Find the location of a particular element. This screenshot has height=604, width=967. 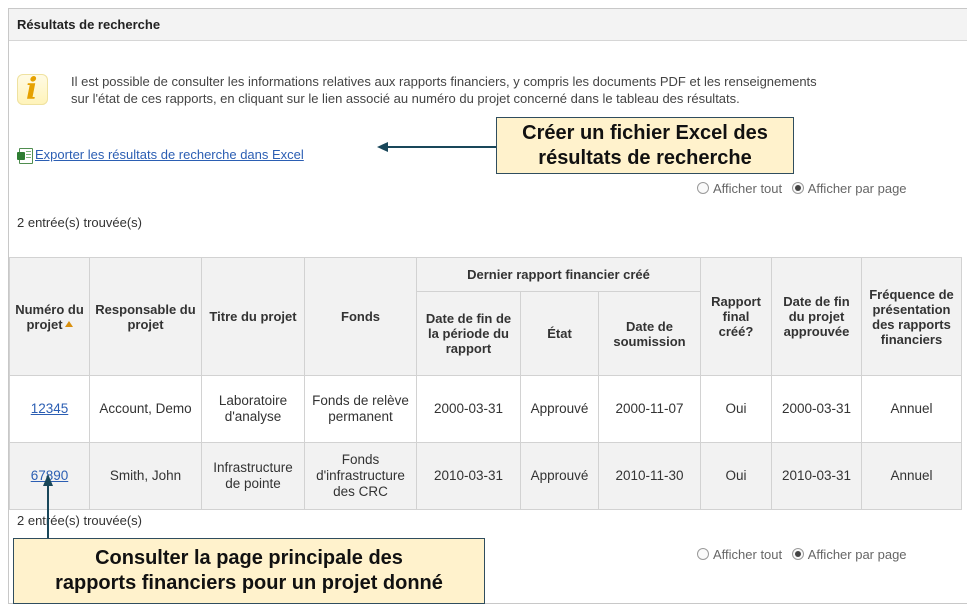

cell-manager: Smith, John is located at coordinates (145, 476).